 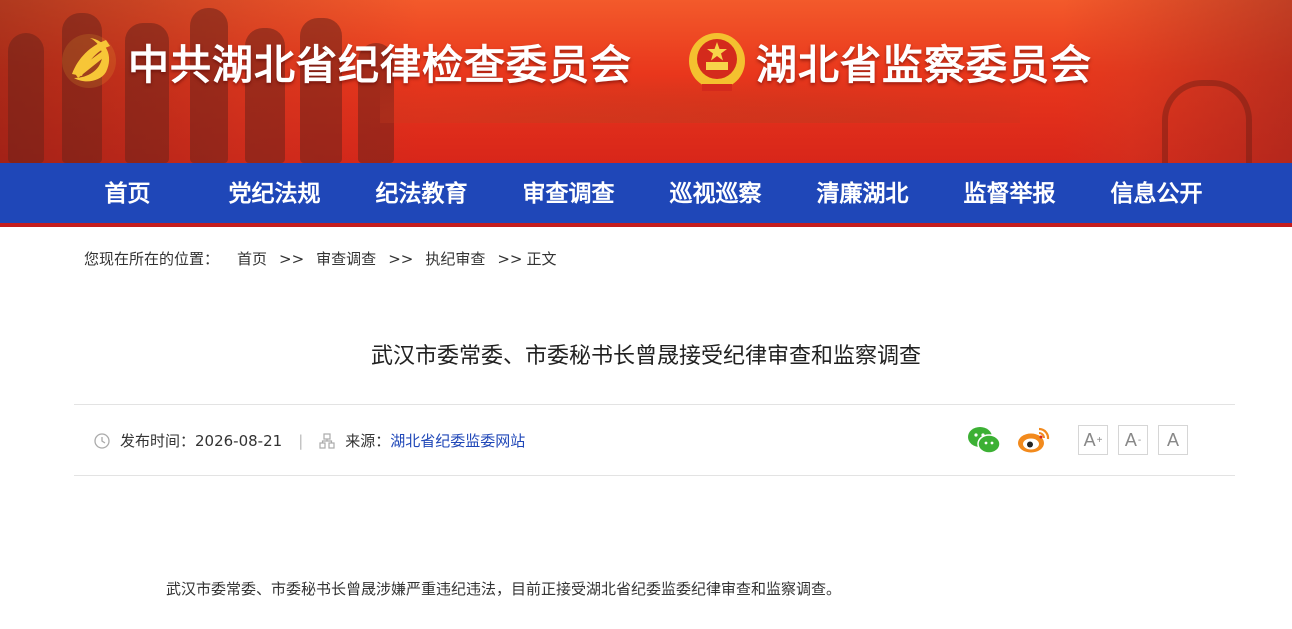 I want to click on banner-building-photo, so click(x=1177, y=81).